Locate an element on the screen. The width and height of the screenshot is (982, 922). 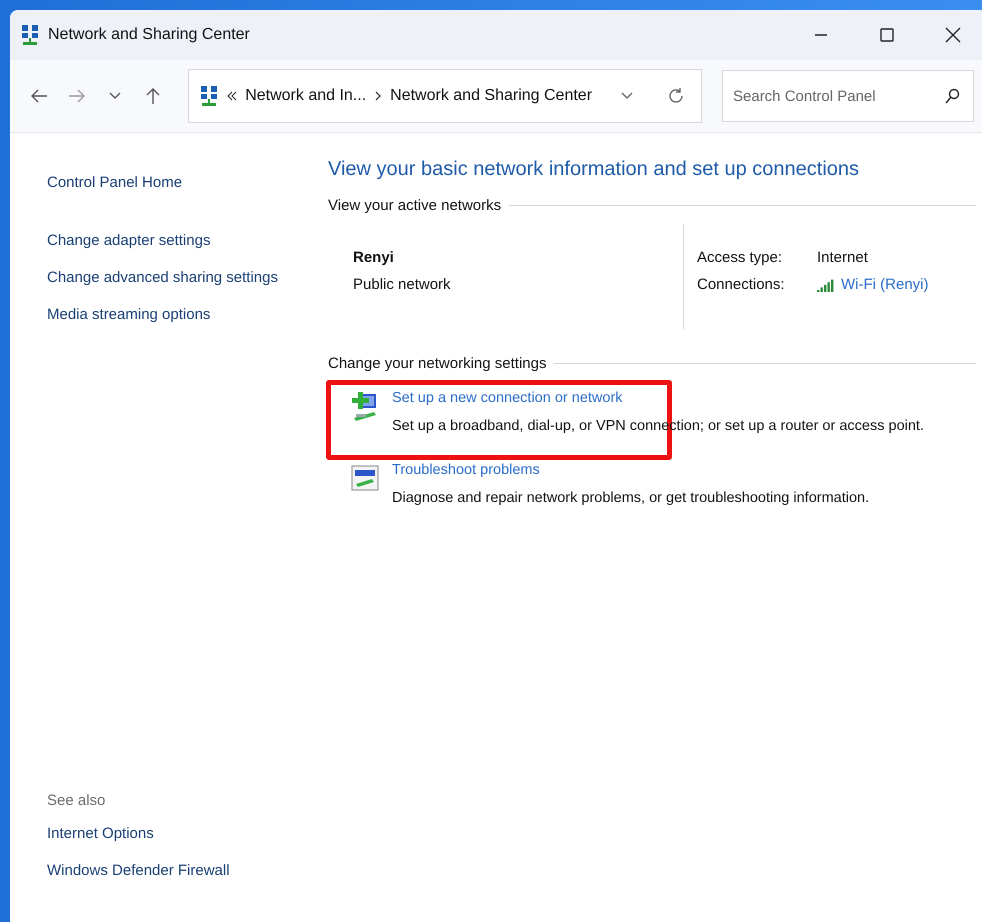
window-title: Network and Sharing Center is located at coordinates (149, 35).